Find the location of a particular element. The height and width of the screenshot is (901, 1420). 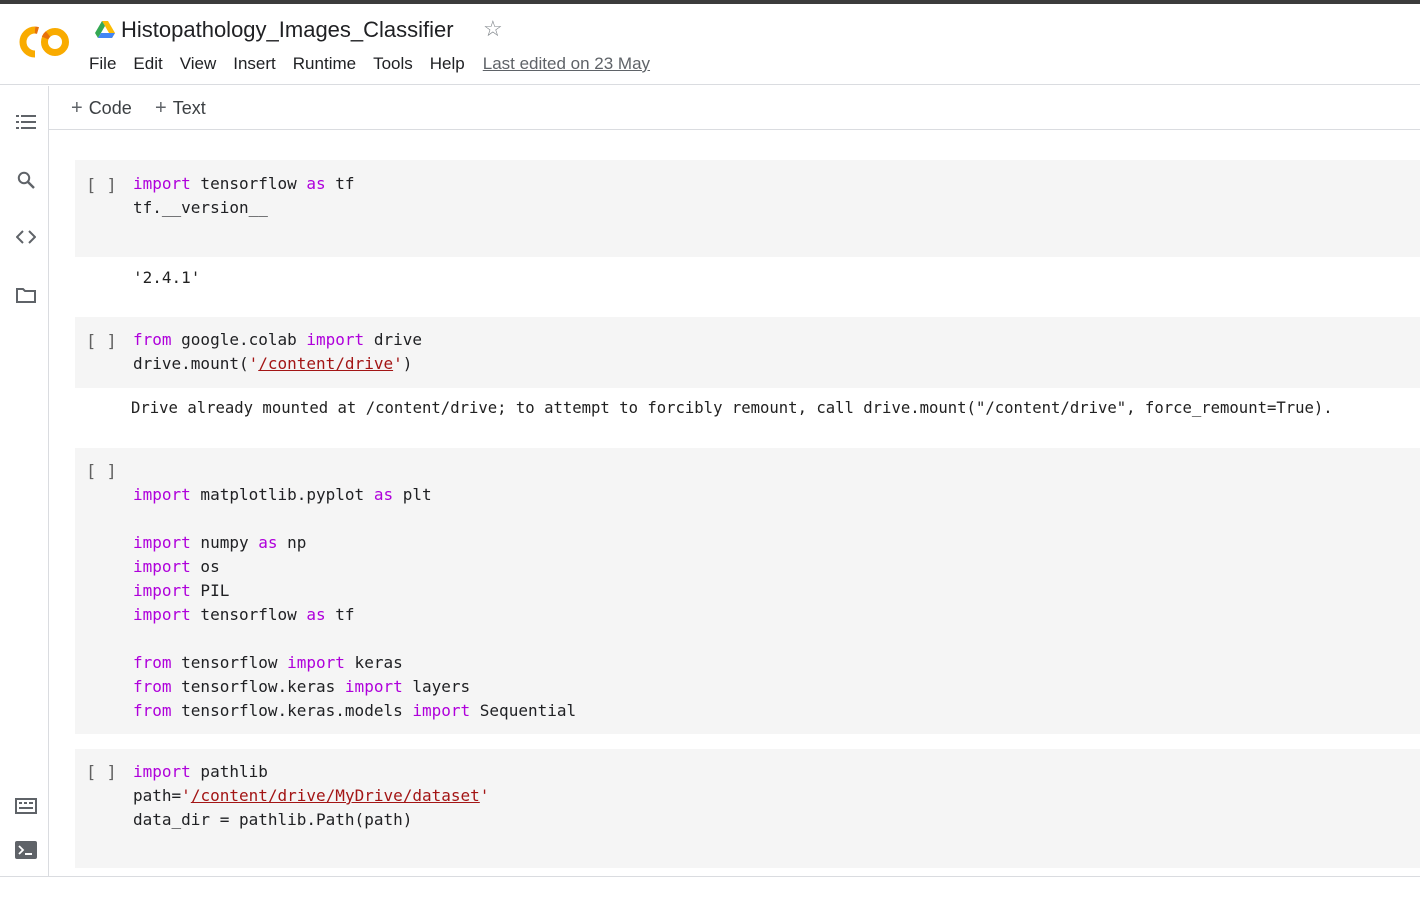

search-icon is located at coordinates (26, 180).